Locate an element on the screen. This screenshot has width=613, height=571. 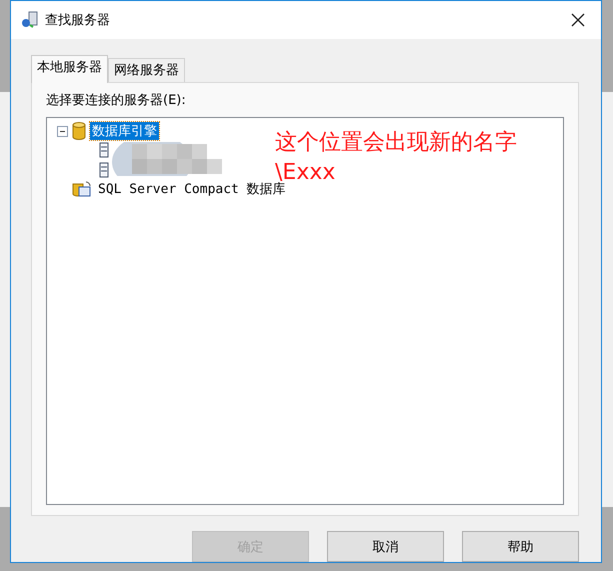
window-title: 查找服务器 is located at coordinates (78, 20).